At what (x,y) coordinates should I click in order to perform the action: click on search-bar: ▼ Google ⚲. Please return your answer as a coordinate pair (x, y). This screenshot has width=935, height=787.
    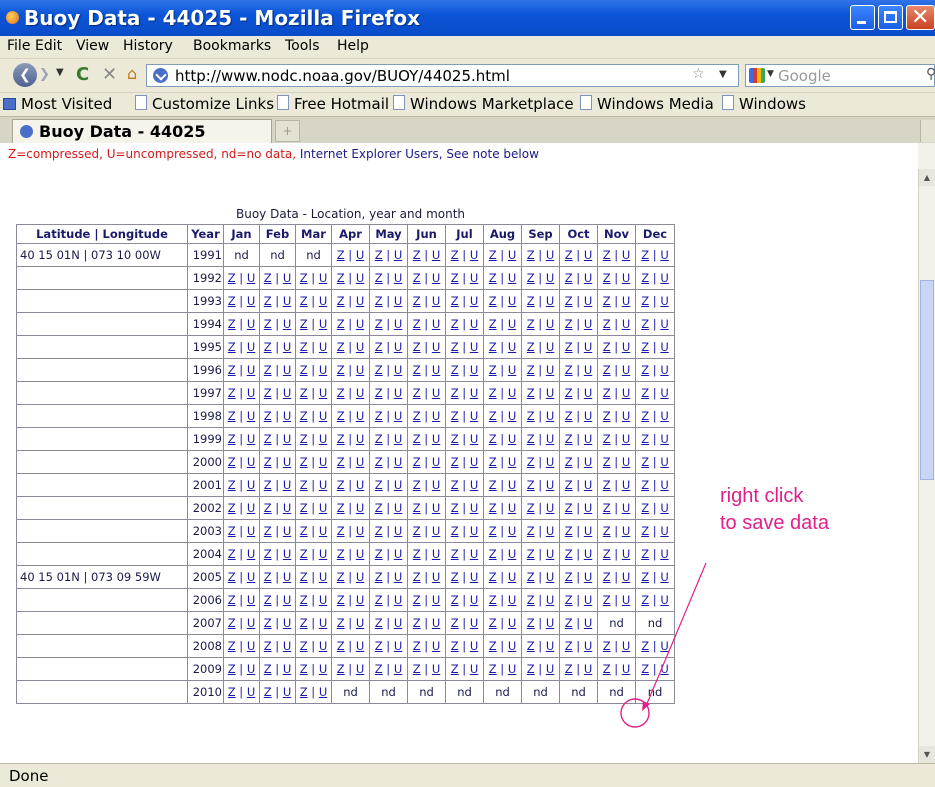
    Looking at the image, I should click on (840, 75).